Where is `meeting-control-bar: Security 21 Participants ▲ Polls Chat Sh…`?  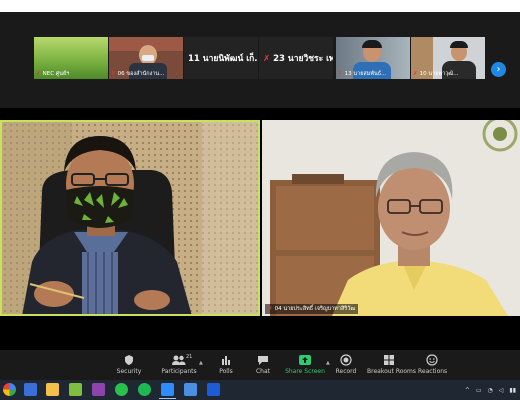
meeting-control-bar: Security 21 Participants ▲ Polls Chat Sh… is located at coordinates (260, 365).